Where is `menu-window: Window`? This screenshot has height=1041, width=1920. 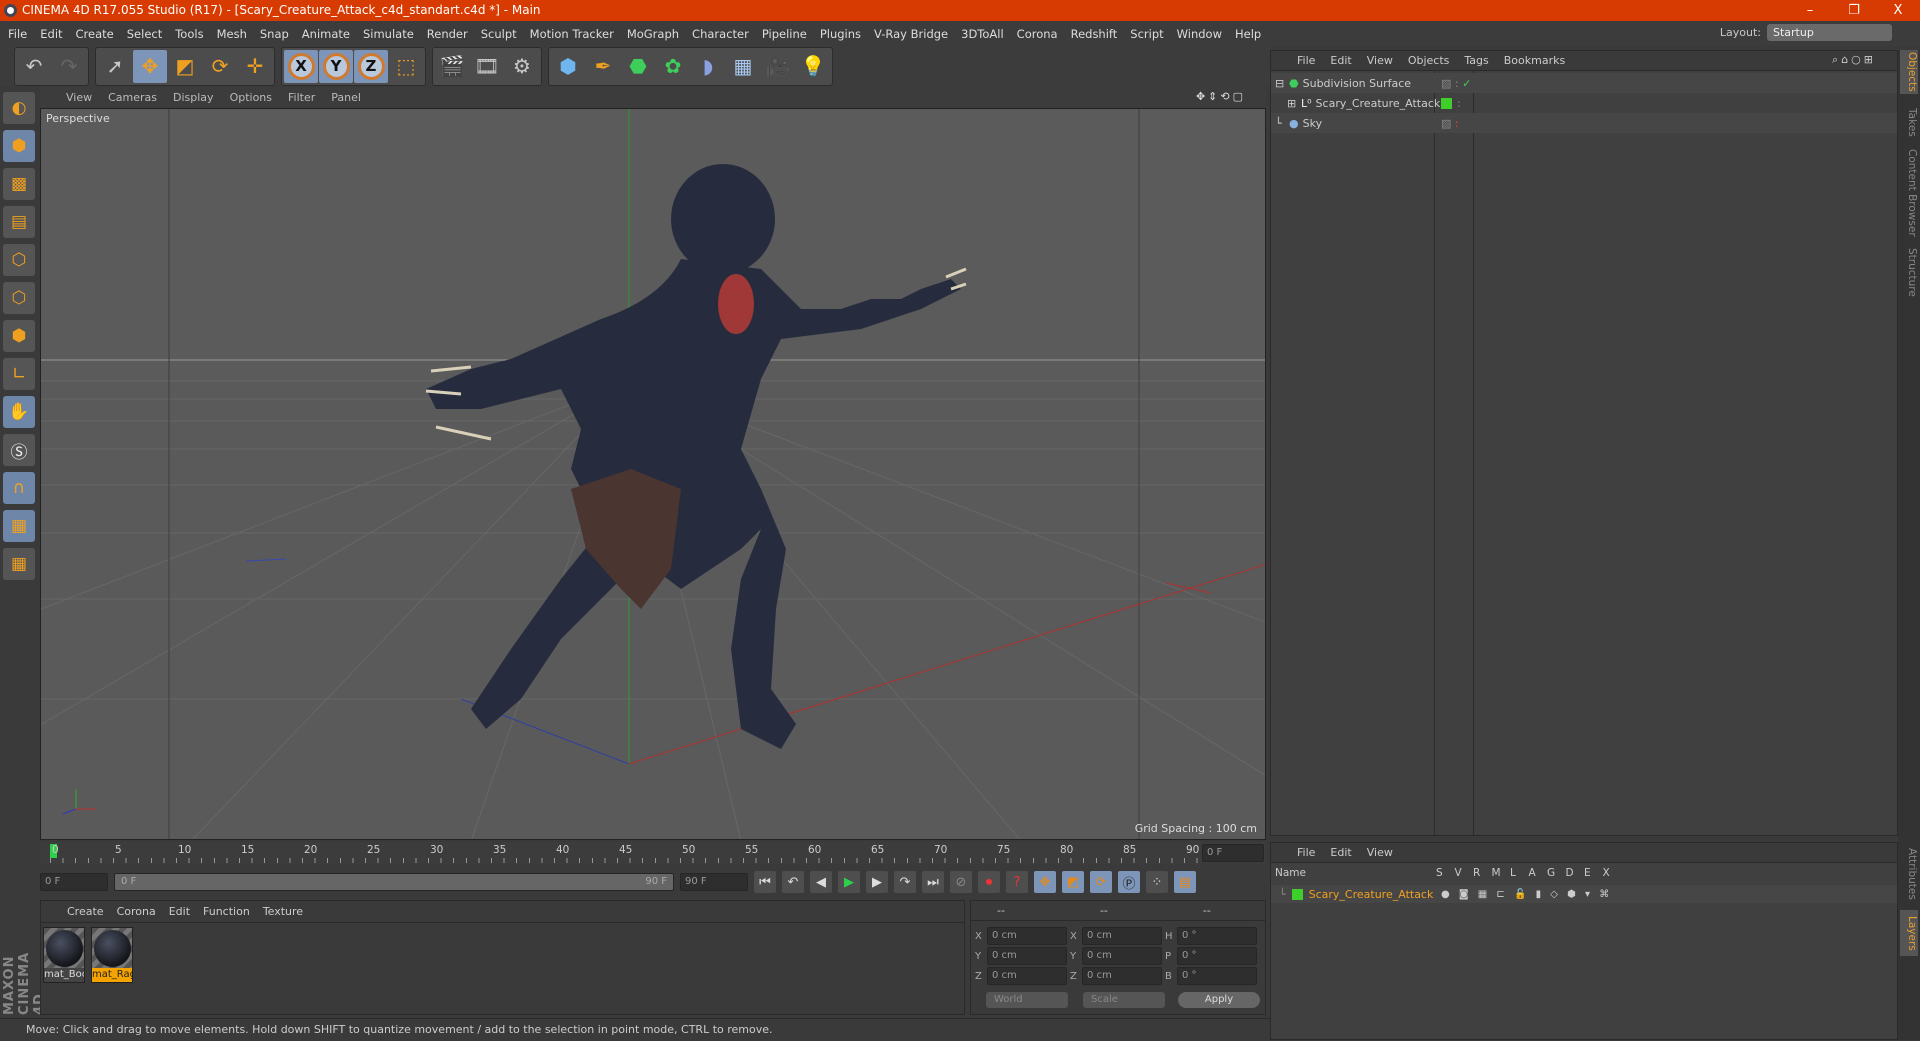 menu-window: Window is located at coordinates (1199, 34).